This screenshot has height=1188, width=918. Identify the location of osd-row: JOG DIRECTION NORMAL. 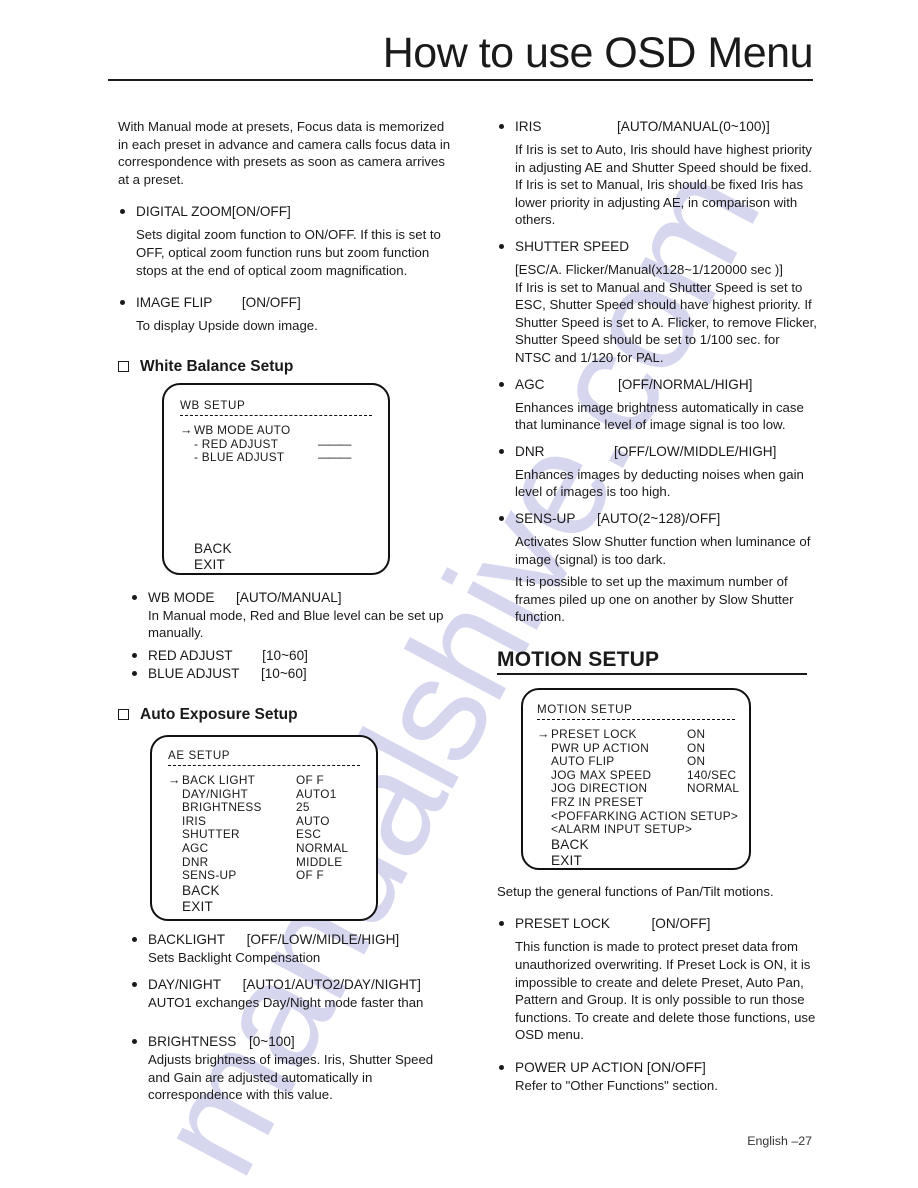
(638, 789).